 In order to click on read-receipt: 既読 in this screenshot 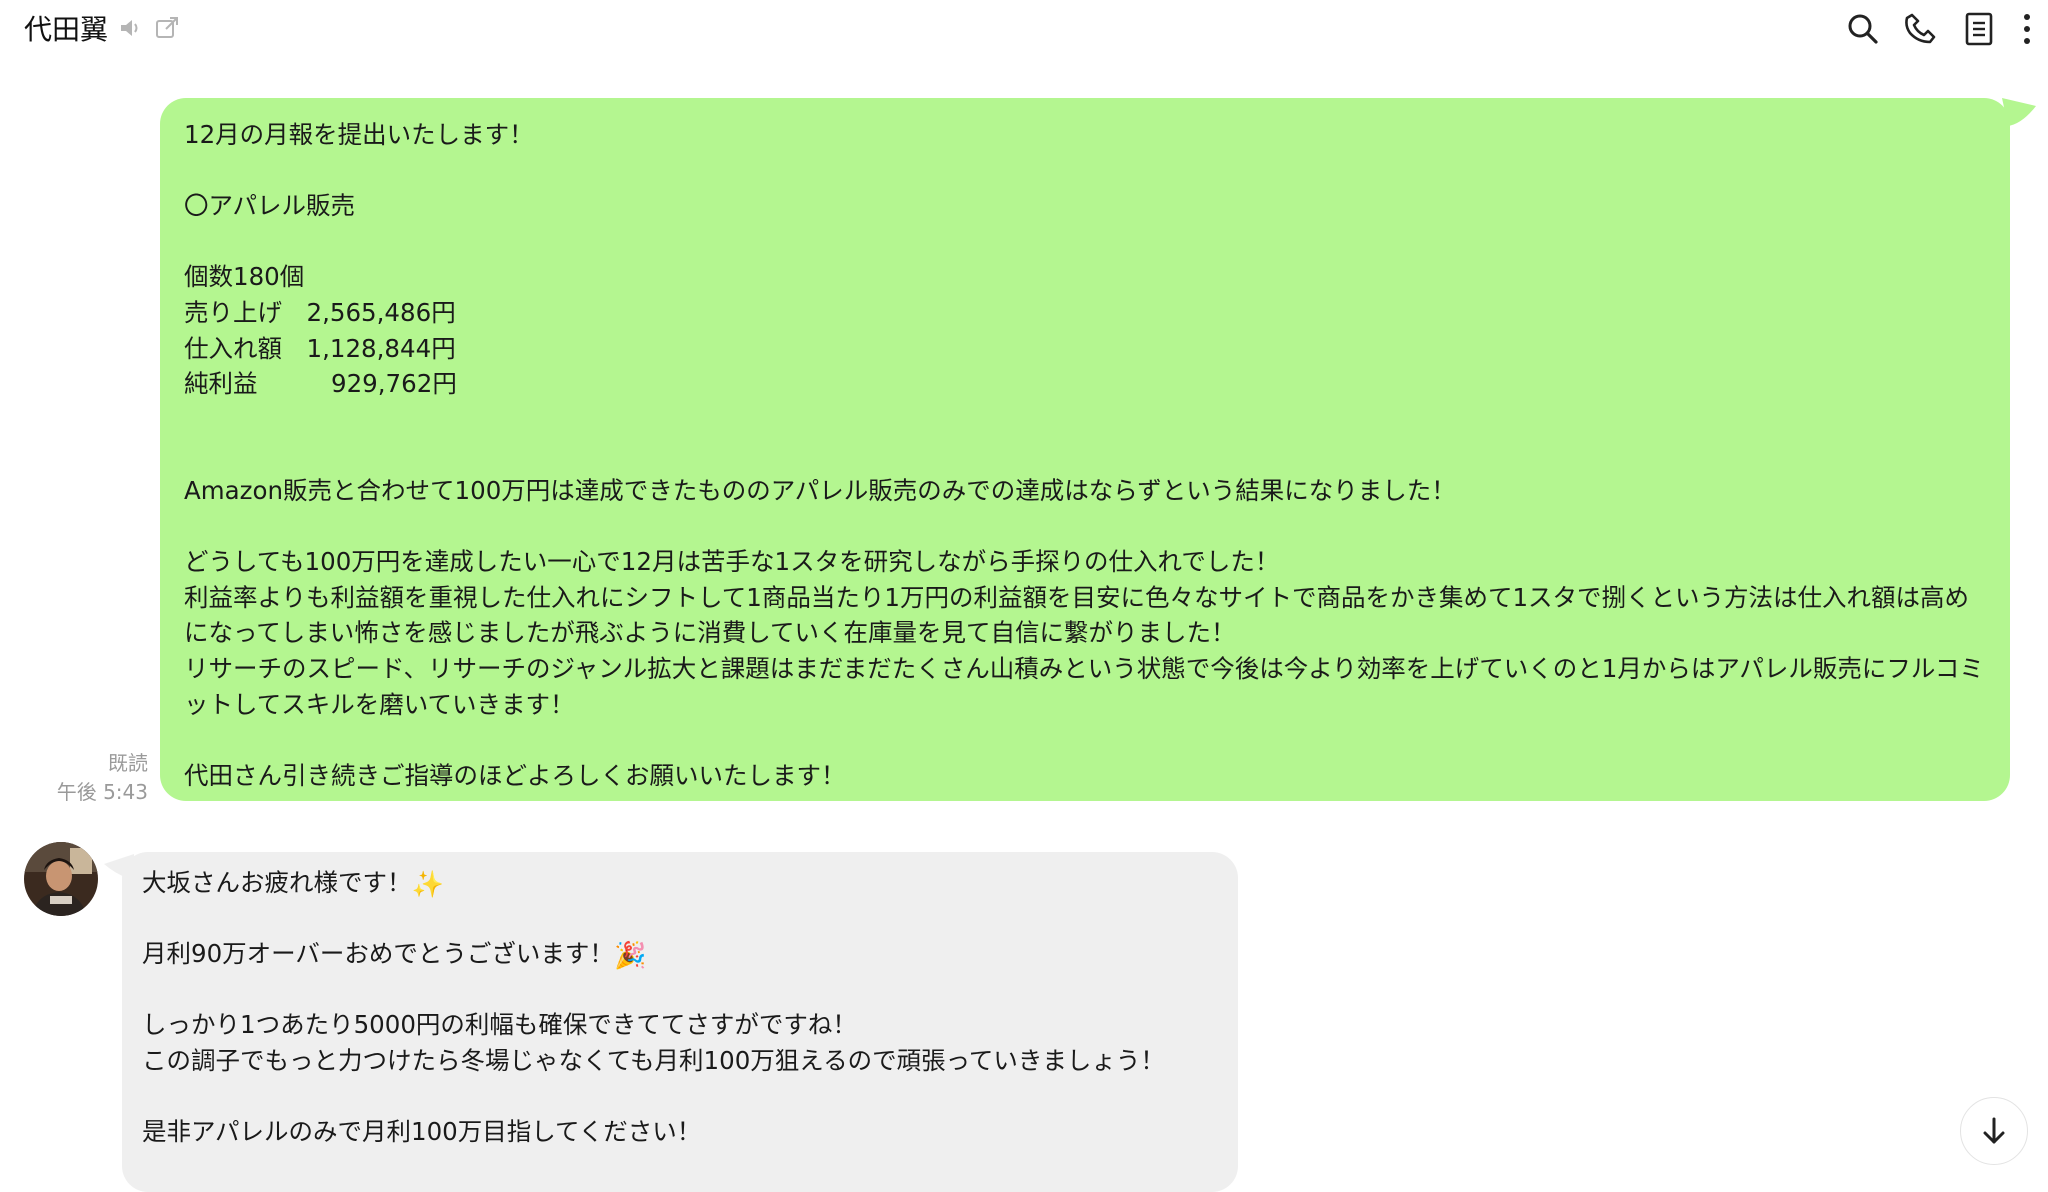, I will do `click(128, 763)`.